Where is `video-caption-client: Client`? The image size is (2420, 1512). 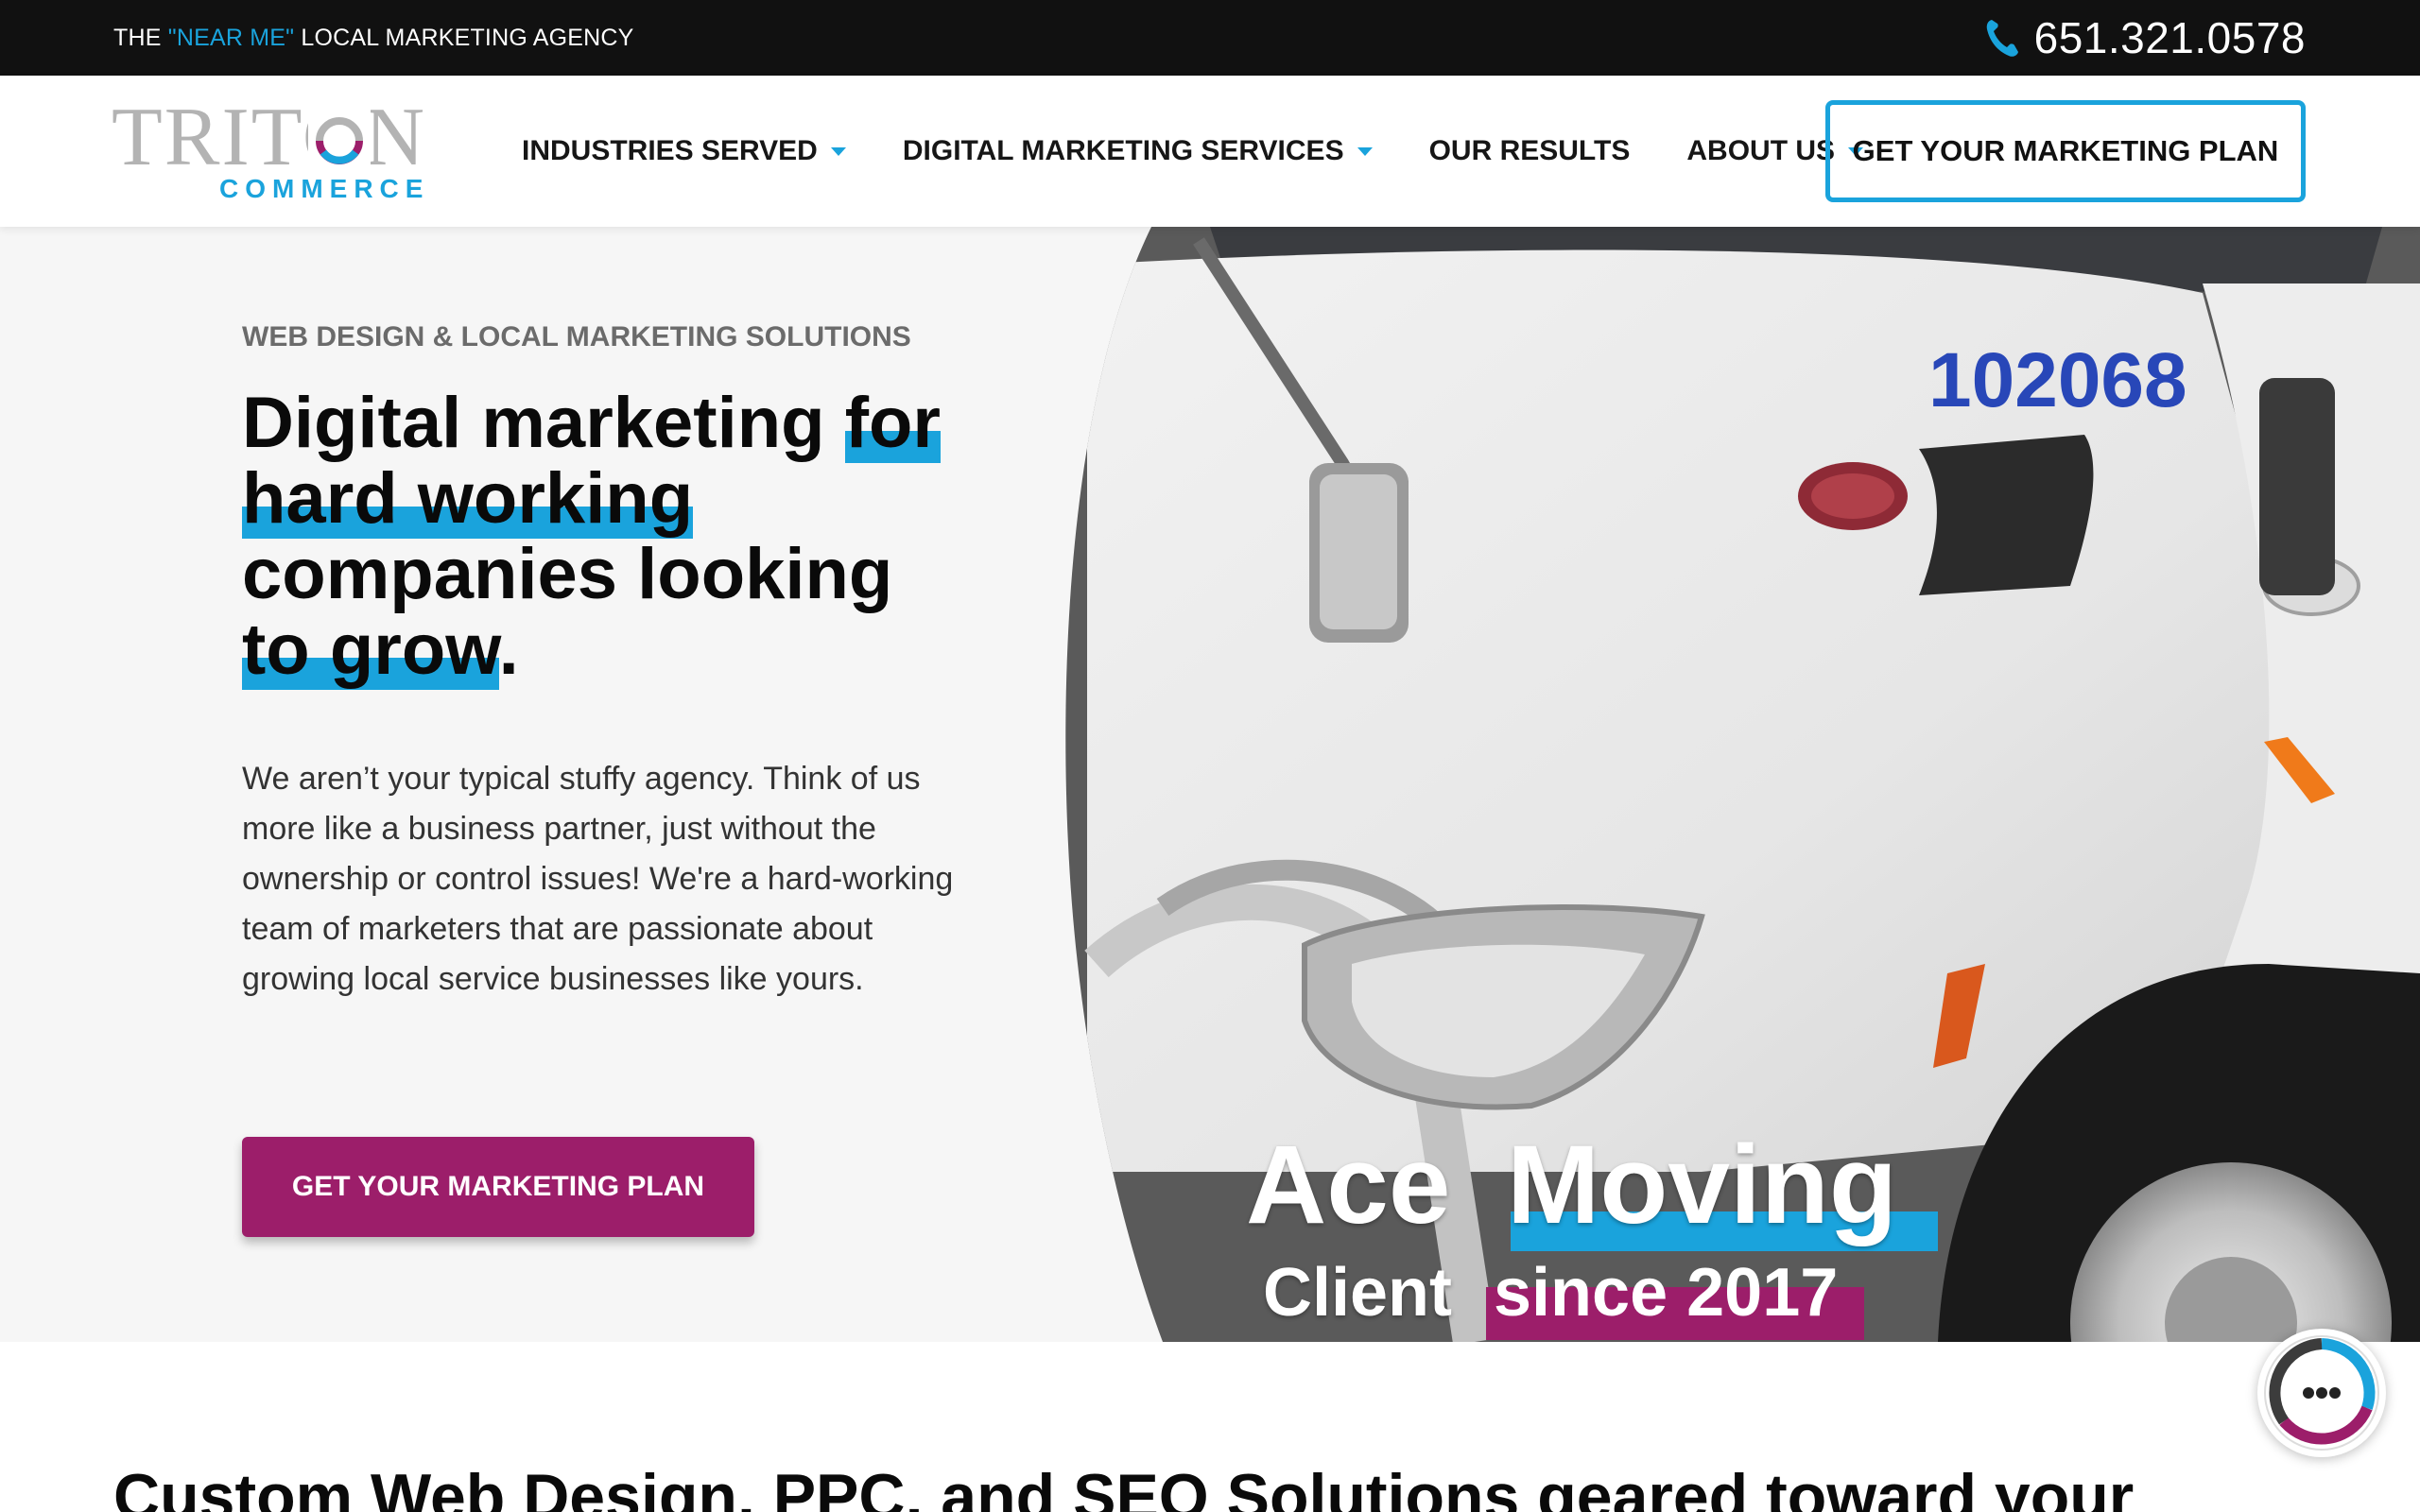 video-caption-client: Client is located at coordinates (1358, 1293).